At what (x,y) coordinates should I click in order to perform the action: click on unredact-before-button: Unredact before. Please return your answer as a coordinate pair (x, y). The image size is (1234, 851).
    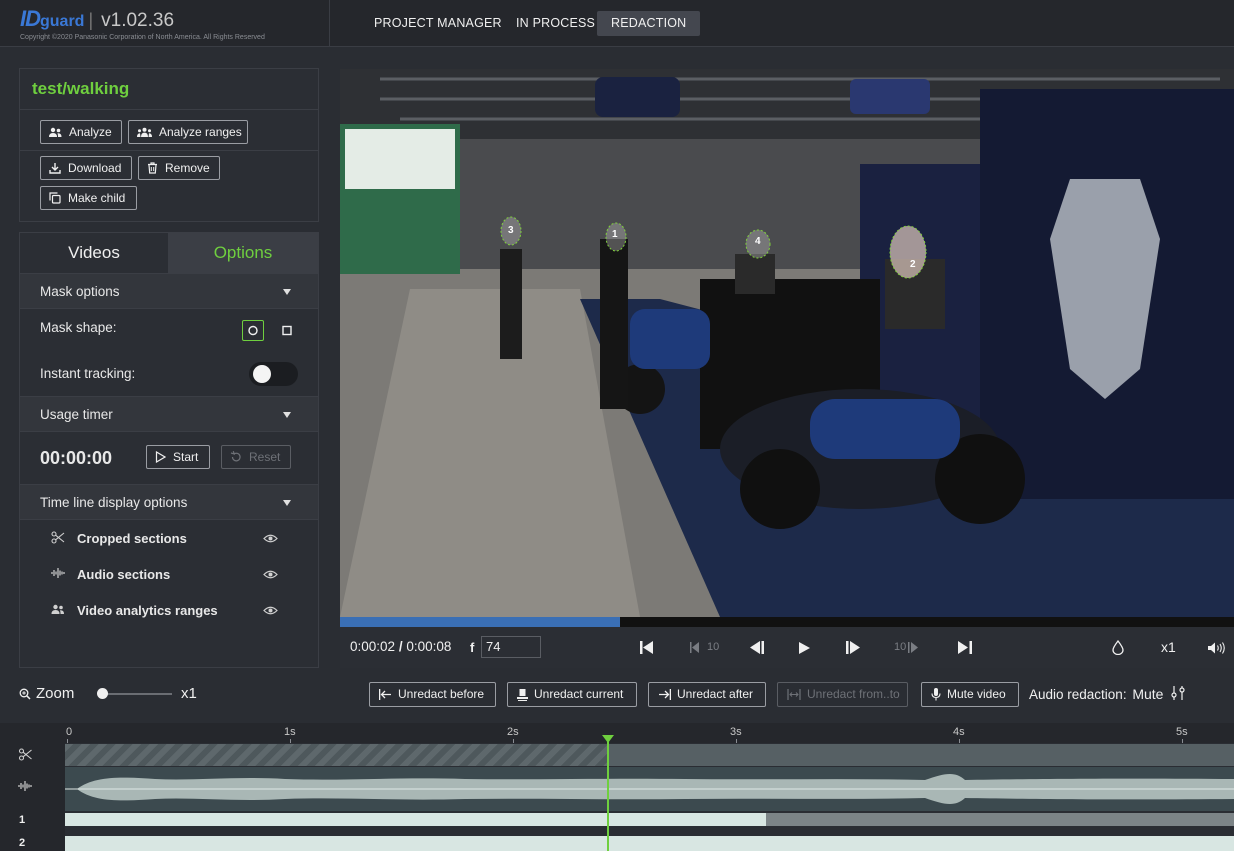
    Looking at the image, I should click on (432, 694).